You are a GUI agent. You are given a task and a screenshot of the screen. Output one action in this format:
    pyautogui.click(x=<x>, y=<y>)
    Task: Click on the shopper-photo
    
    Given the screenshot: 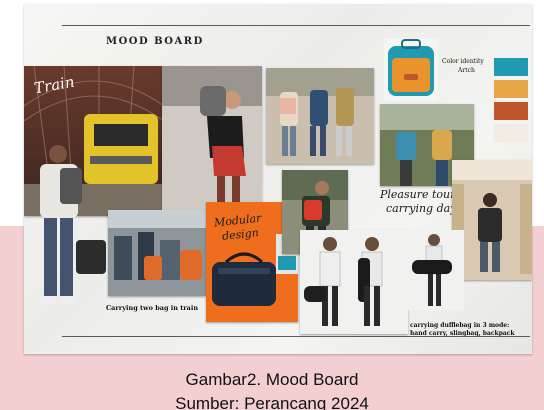 What is the action you would take?
    pyautogui.click(x=492, y=220)
    